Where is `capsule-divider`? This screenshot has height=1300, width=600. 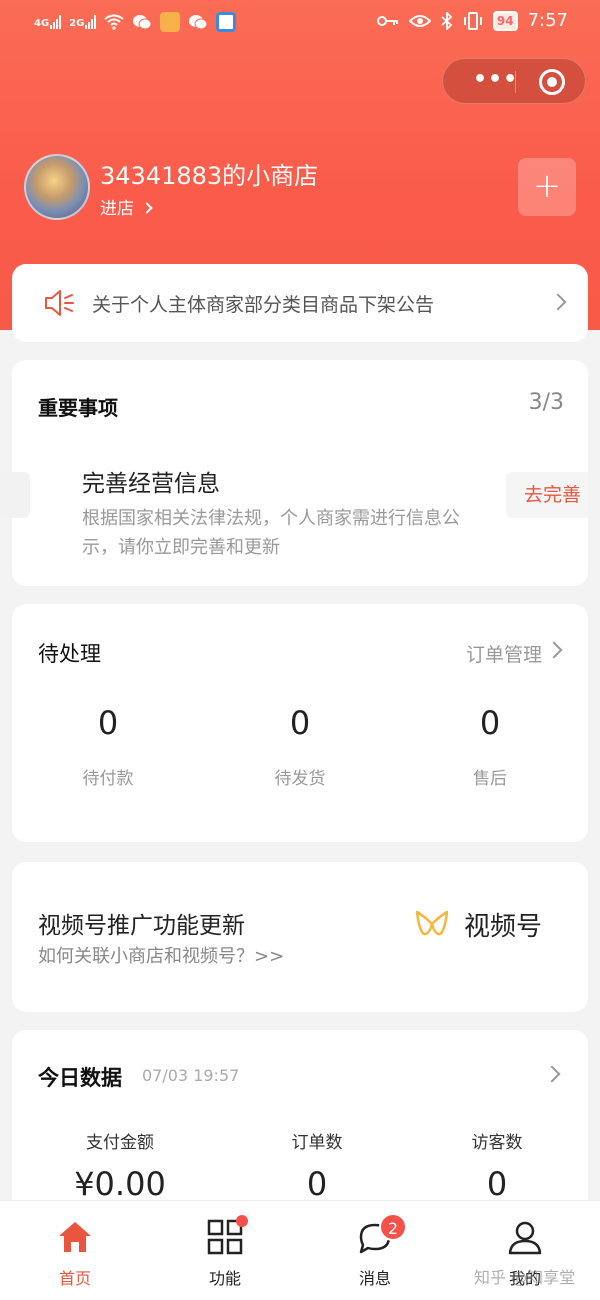 capsule-divider is located at coordinates (515, 82).